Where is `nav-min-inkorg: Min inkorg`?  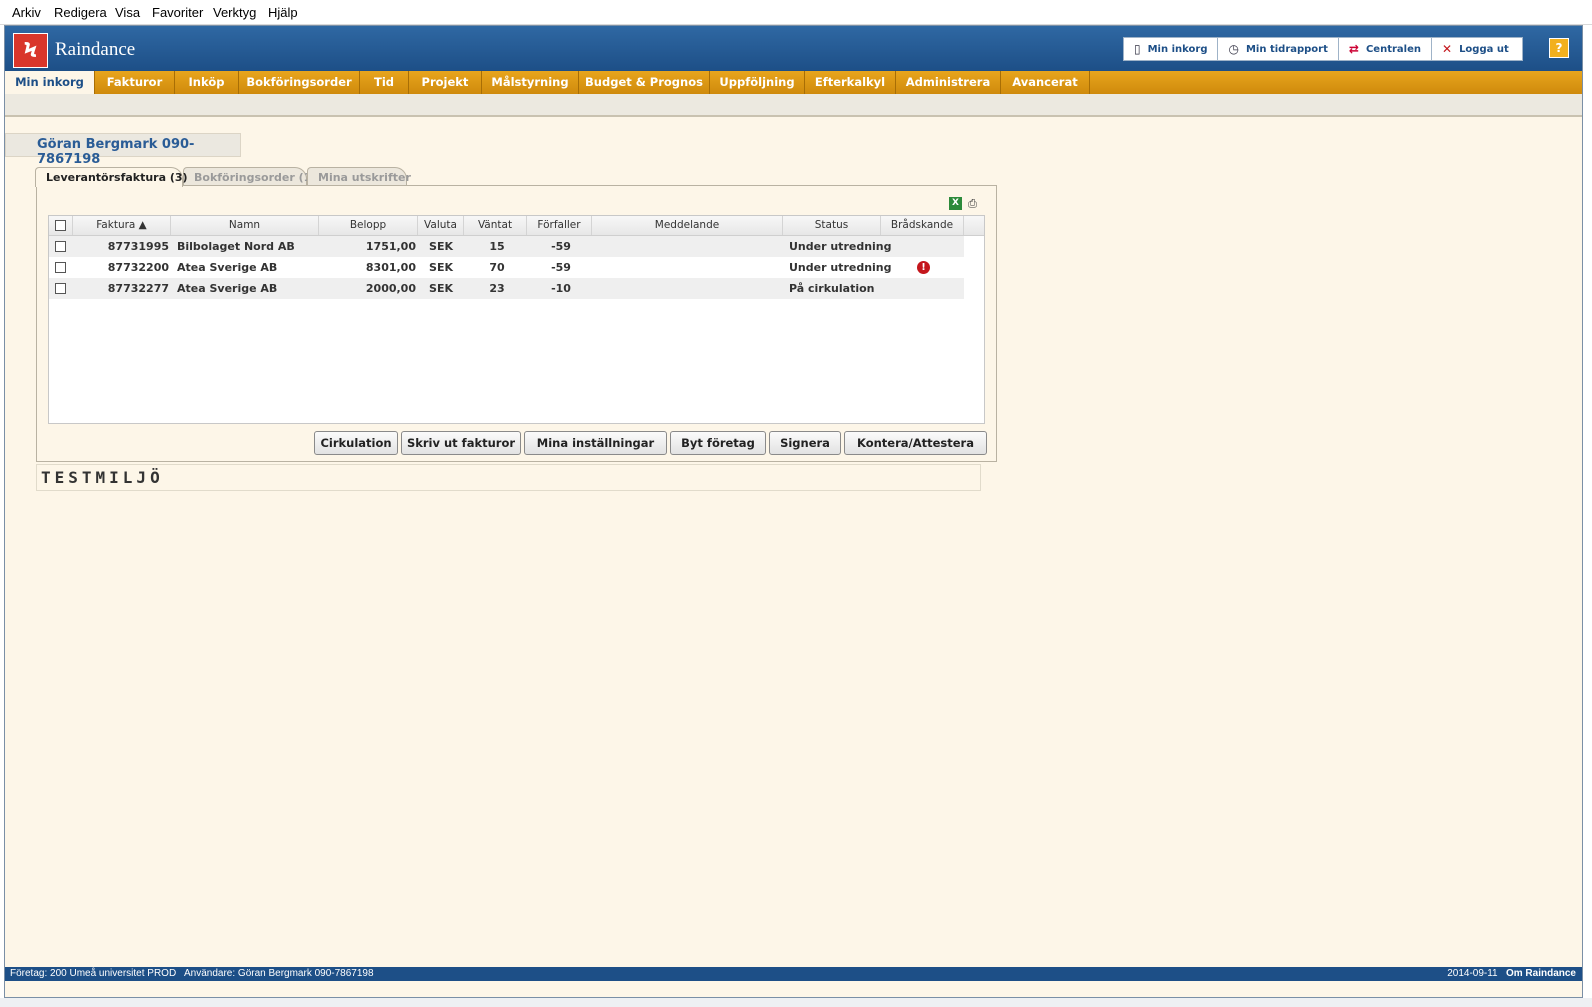
nav-min-inkorg: Min inkorg is located at coordinates (50, 82).